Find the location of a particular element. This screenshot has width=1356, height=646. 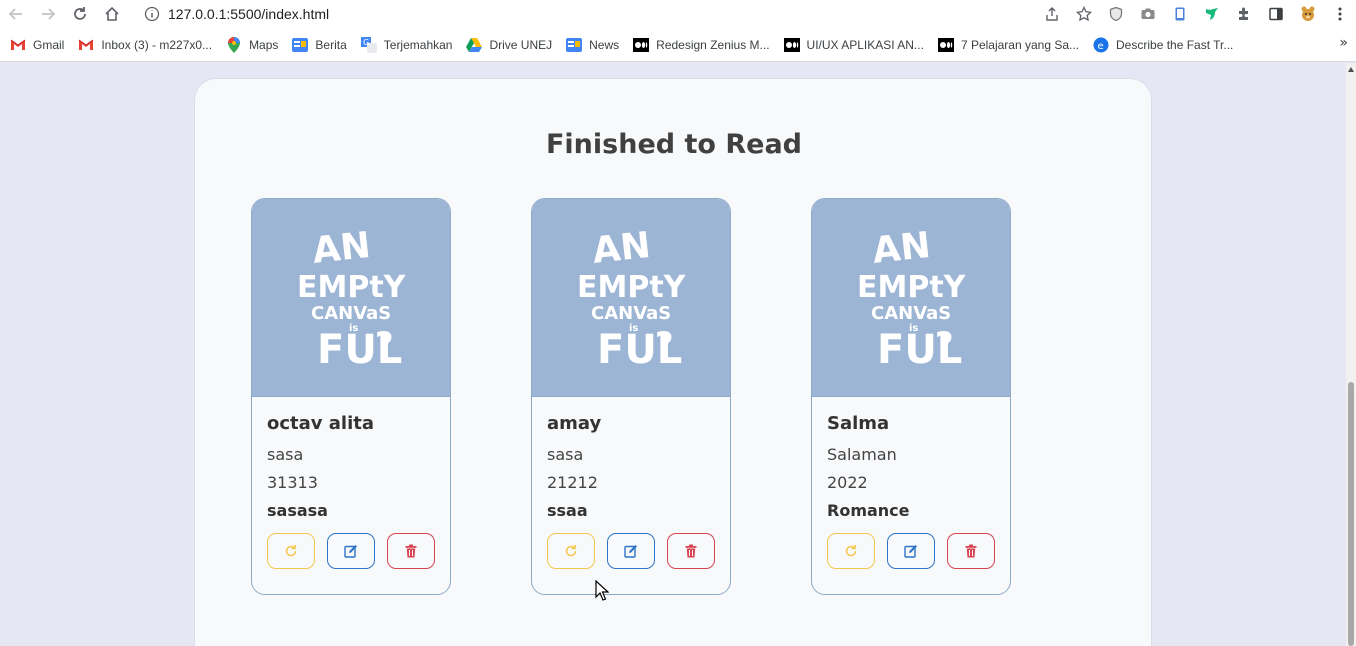

reload-button is located at coordinates (80, 14).